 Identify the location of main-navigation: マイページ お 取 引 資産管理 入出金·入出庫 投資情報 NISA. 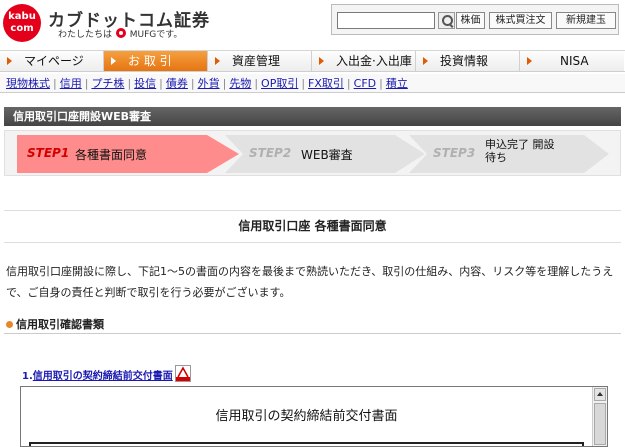
(312, 61).